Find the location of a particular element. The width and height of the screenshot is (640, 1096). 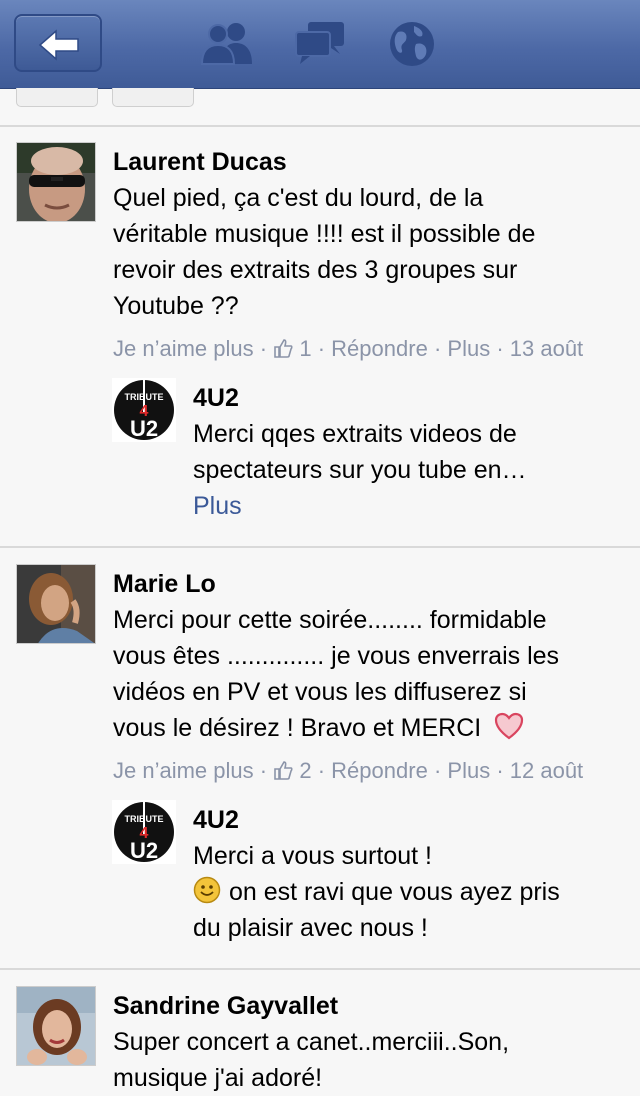

see-more-link: Plus is located at coordinates (217, 506).